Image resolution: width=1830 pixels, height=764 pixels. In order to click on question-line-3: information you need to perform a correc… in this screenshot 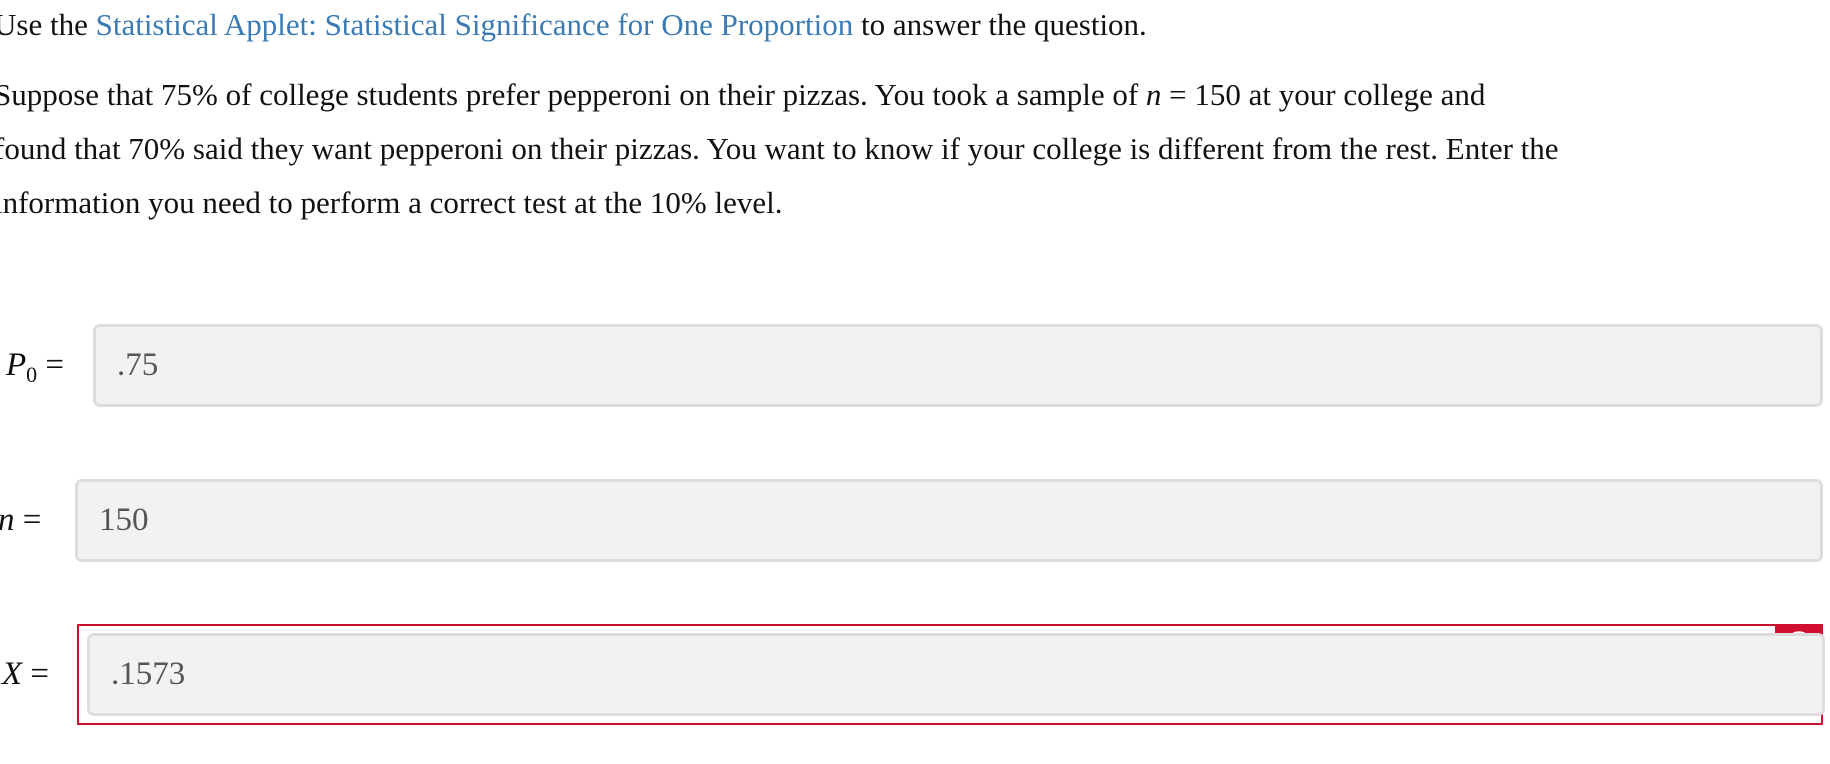, I will do `click(391, 202)`.